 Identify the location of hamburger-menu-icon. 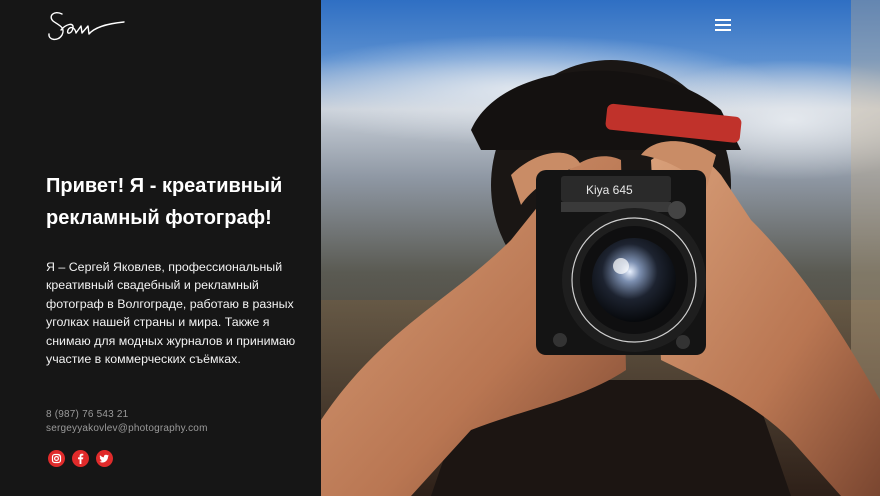
(723, 25).